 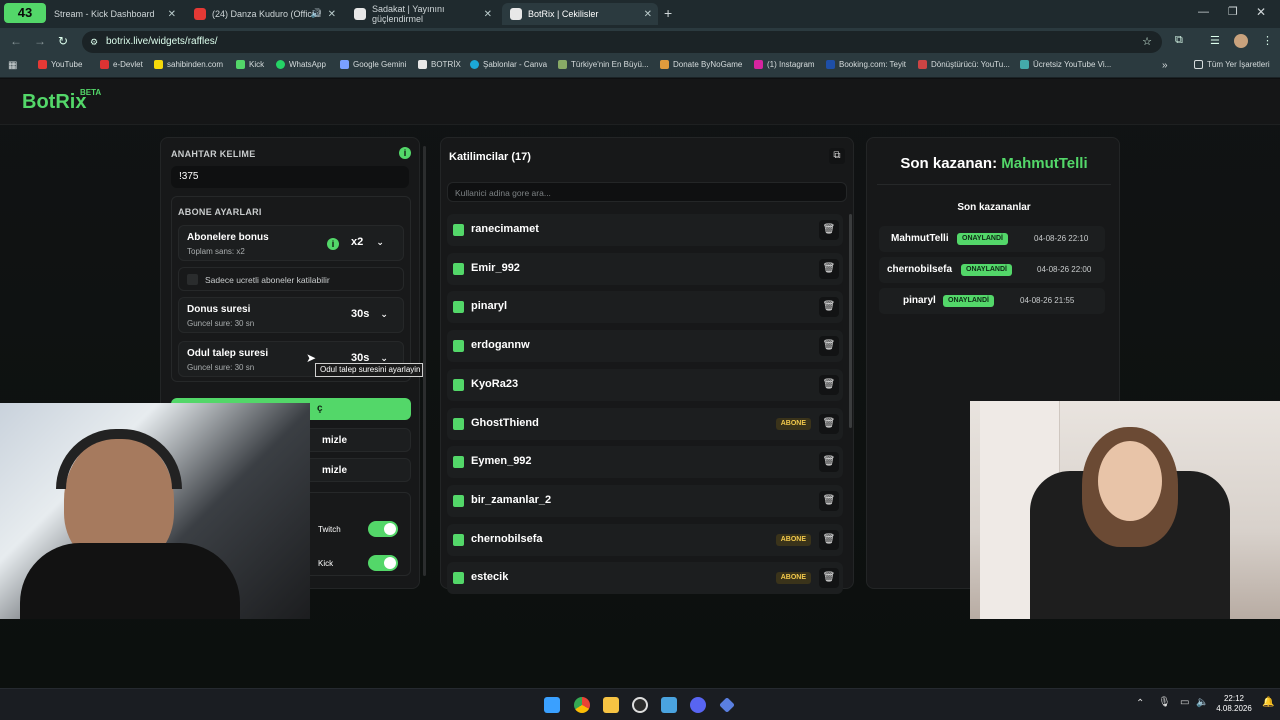 I want to click on chevron-up-icon: ⌃, so click(x=1140, y=703).